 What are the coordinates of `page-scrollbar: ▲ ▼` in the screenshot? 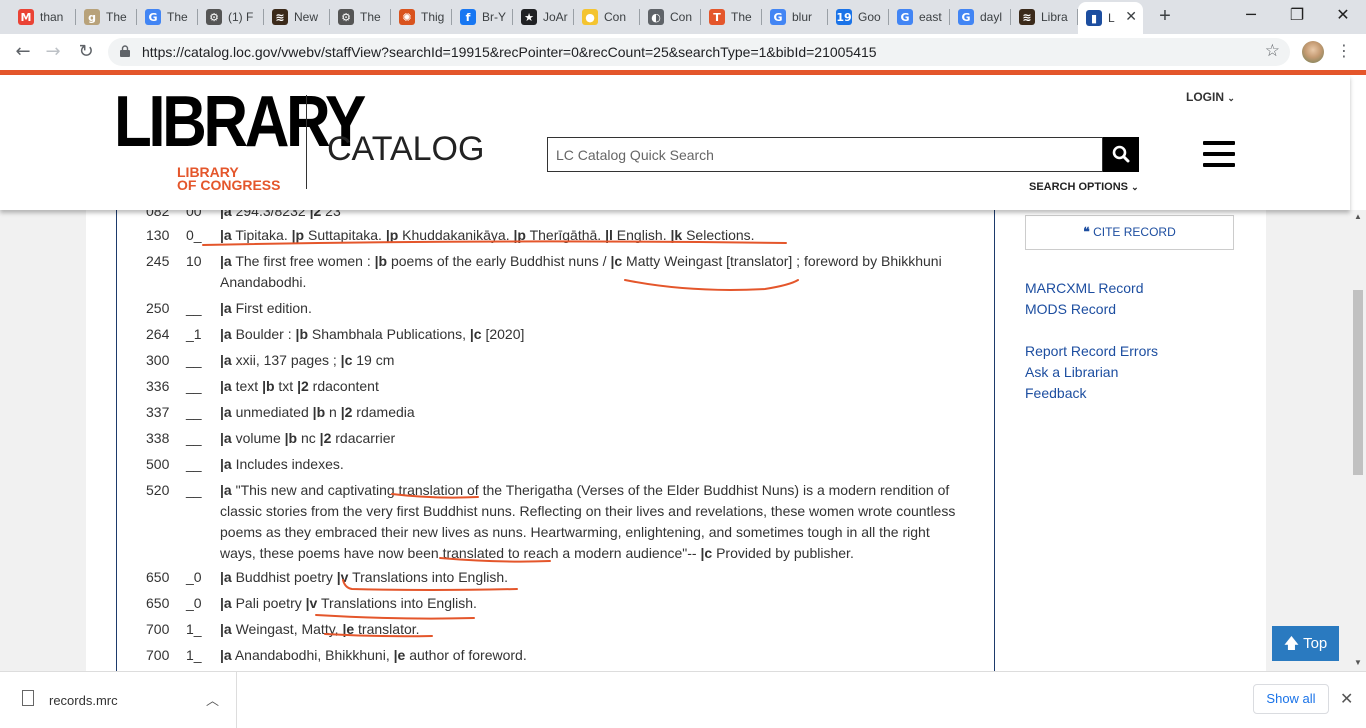 It's located at (1358, 440).